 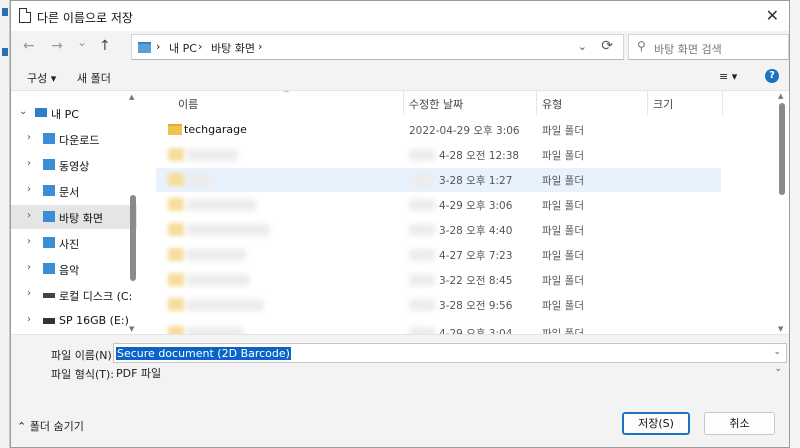 I want to click on dialog-title: 다른 이름으로 저장, so click(x=85, y=18).